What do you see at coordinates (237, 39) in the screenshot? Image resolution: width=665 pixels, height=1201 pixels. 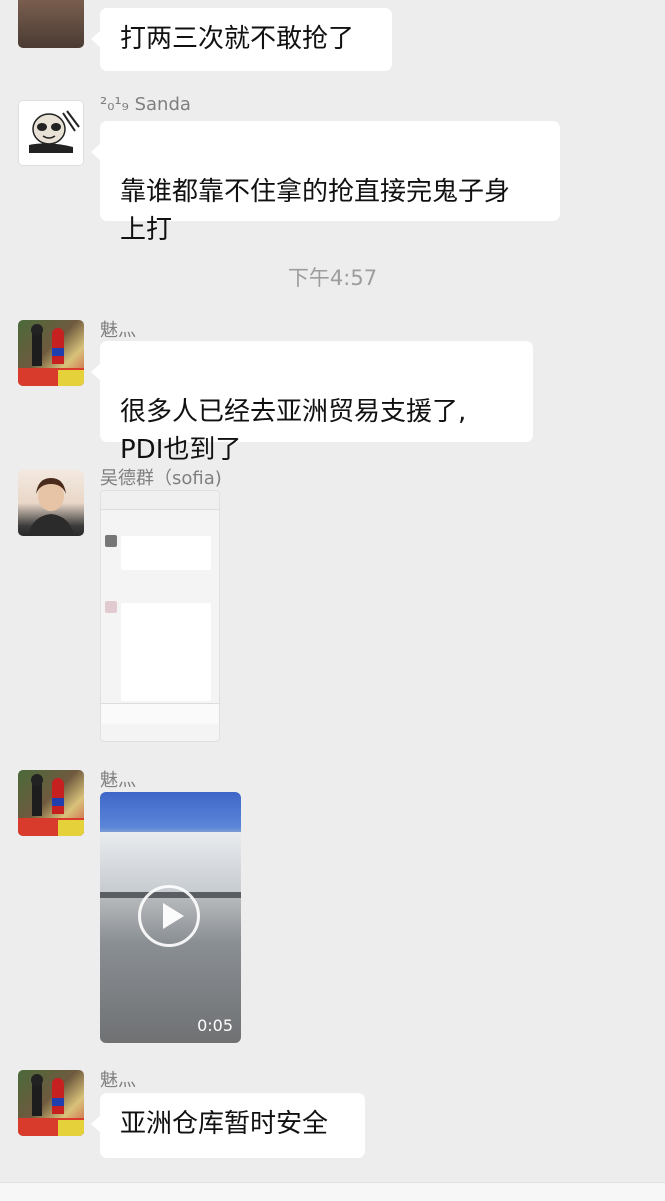 I see `message-text: 打两三次就不敢抢了` at bounding box center [237, 39].